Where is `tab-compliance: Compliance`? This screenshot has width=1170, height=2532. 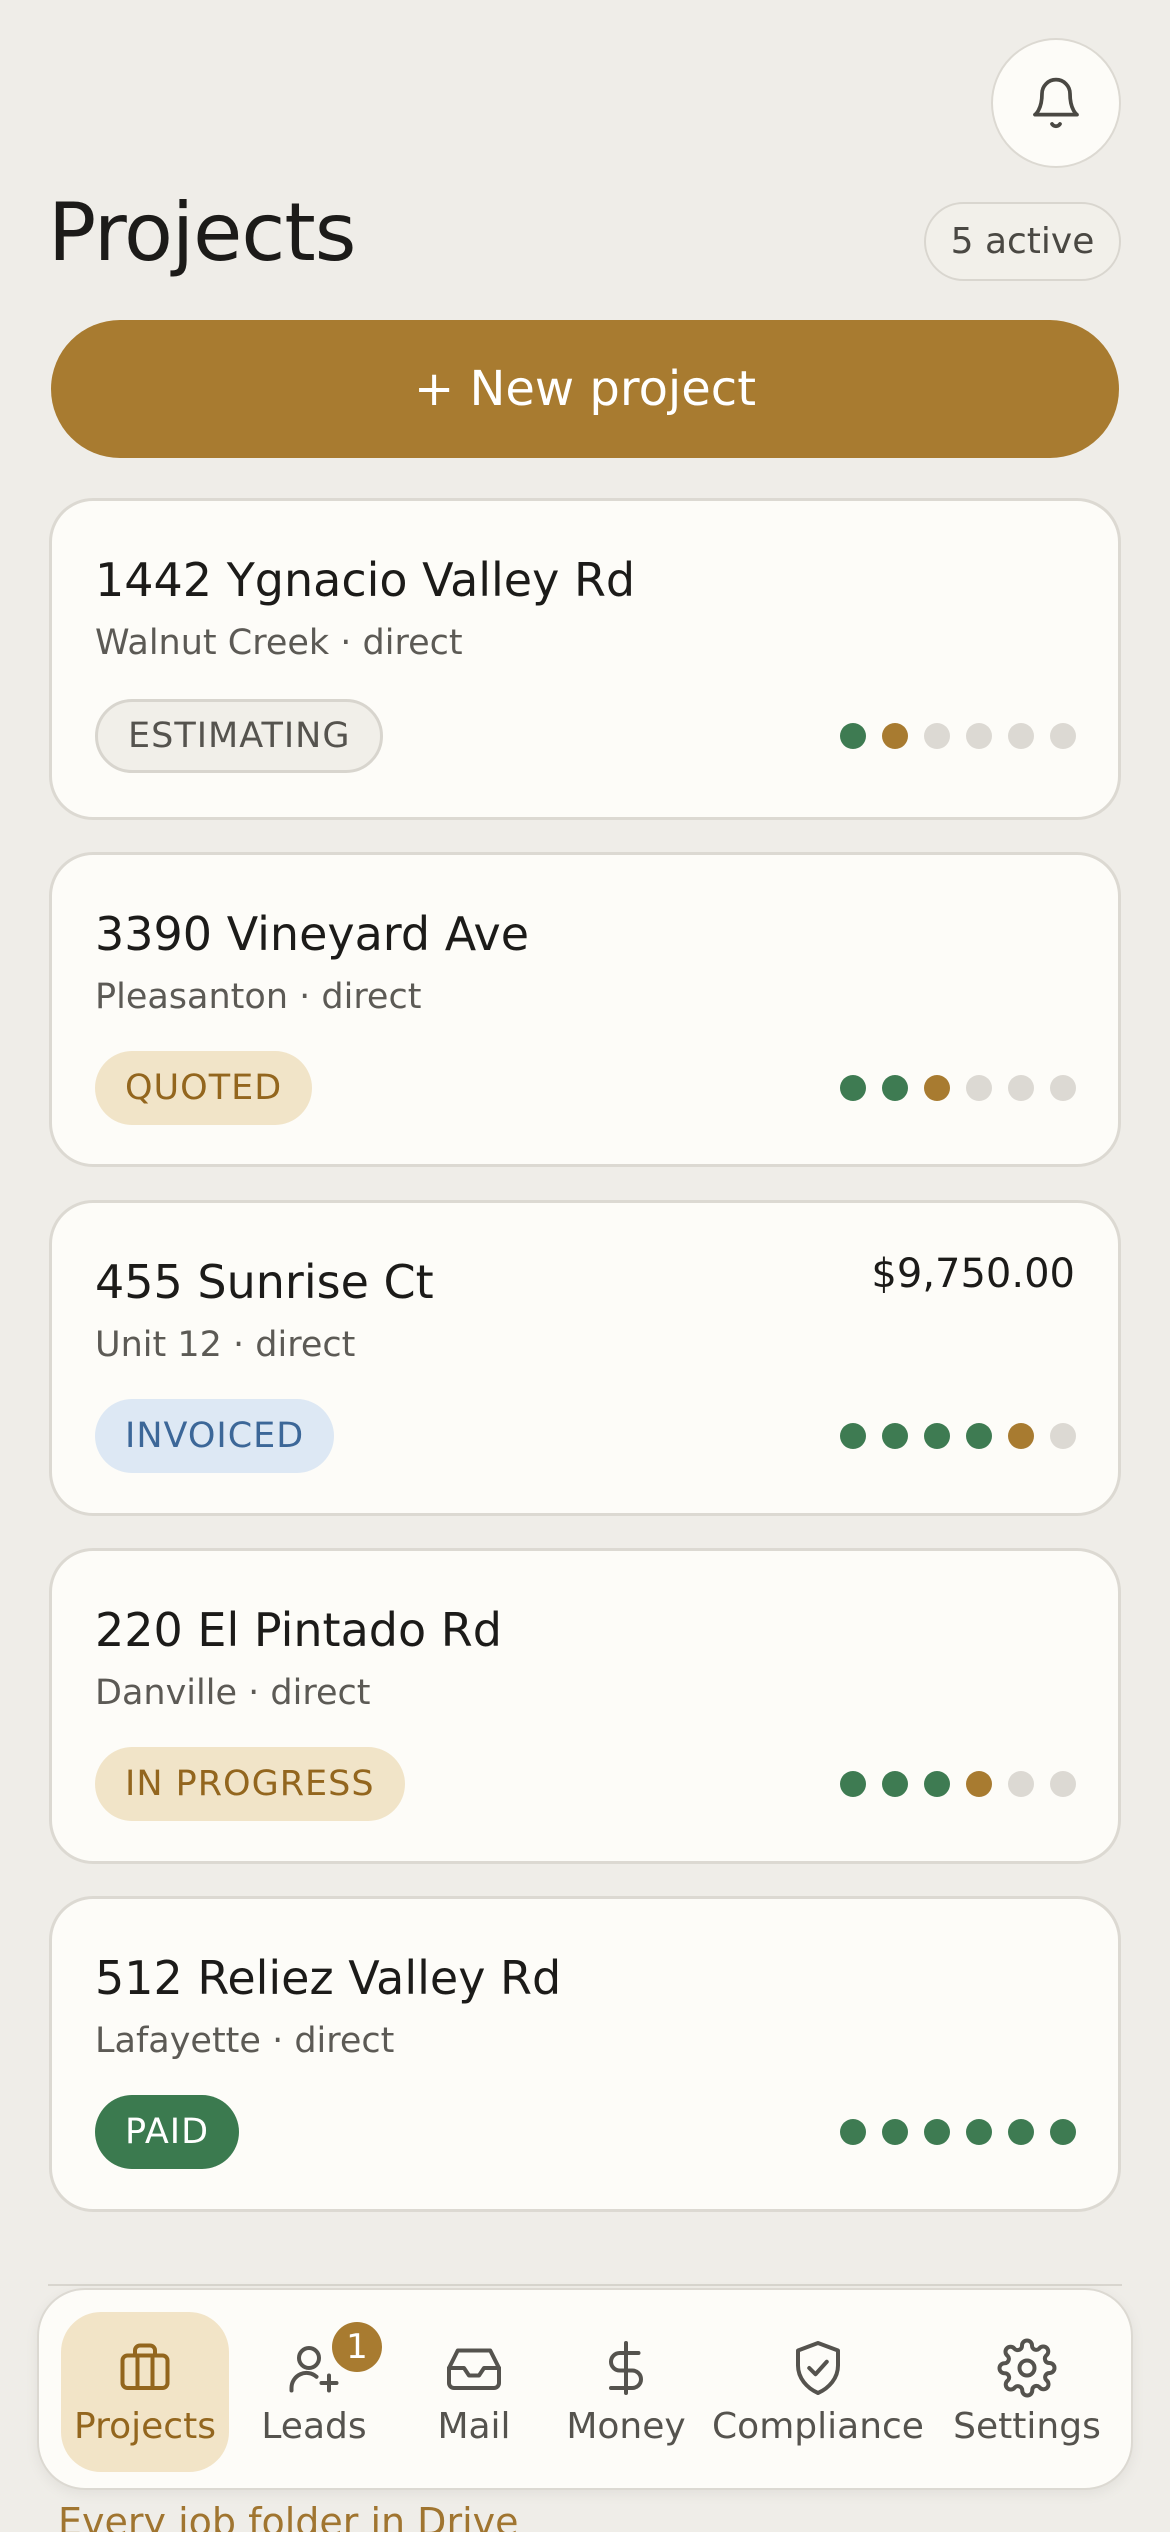 tab-compliance: Compliance is located at coordinates (818, 2392).